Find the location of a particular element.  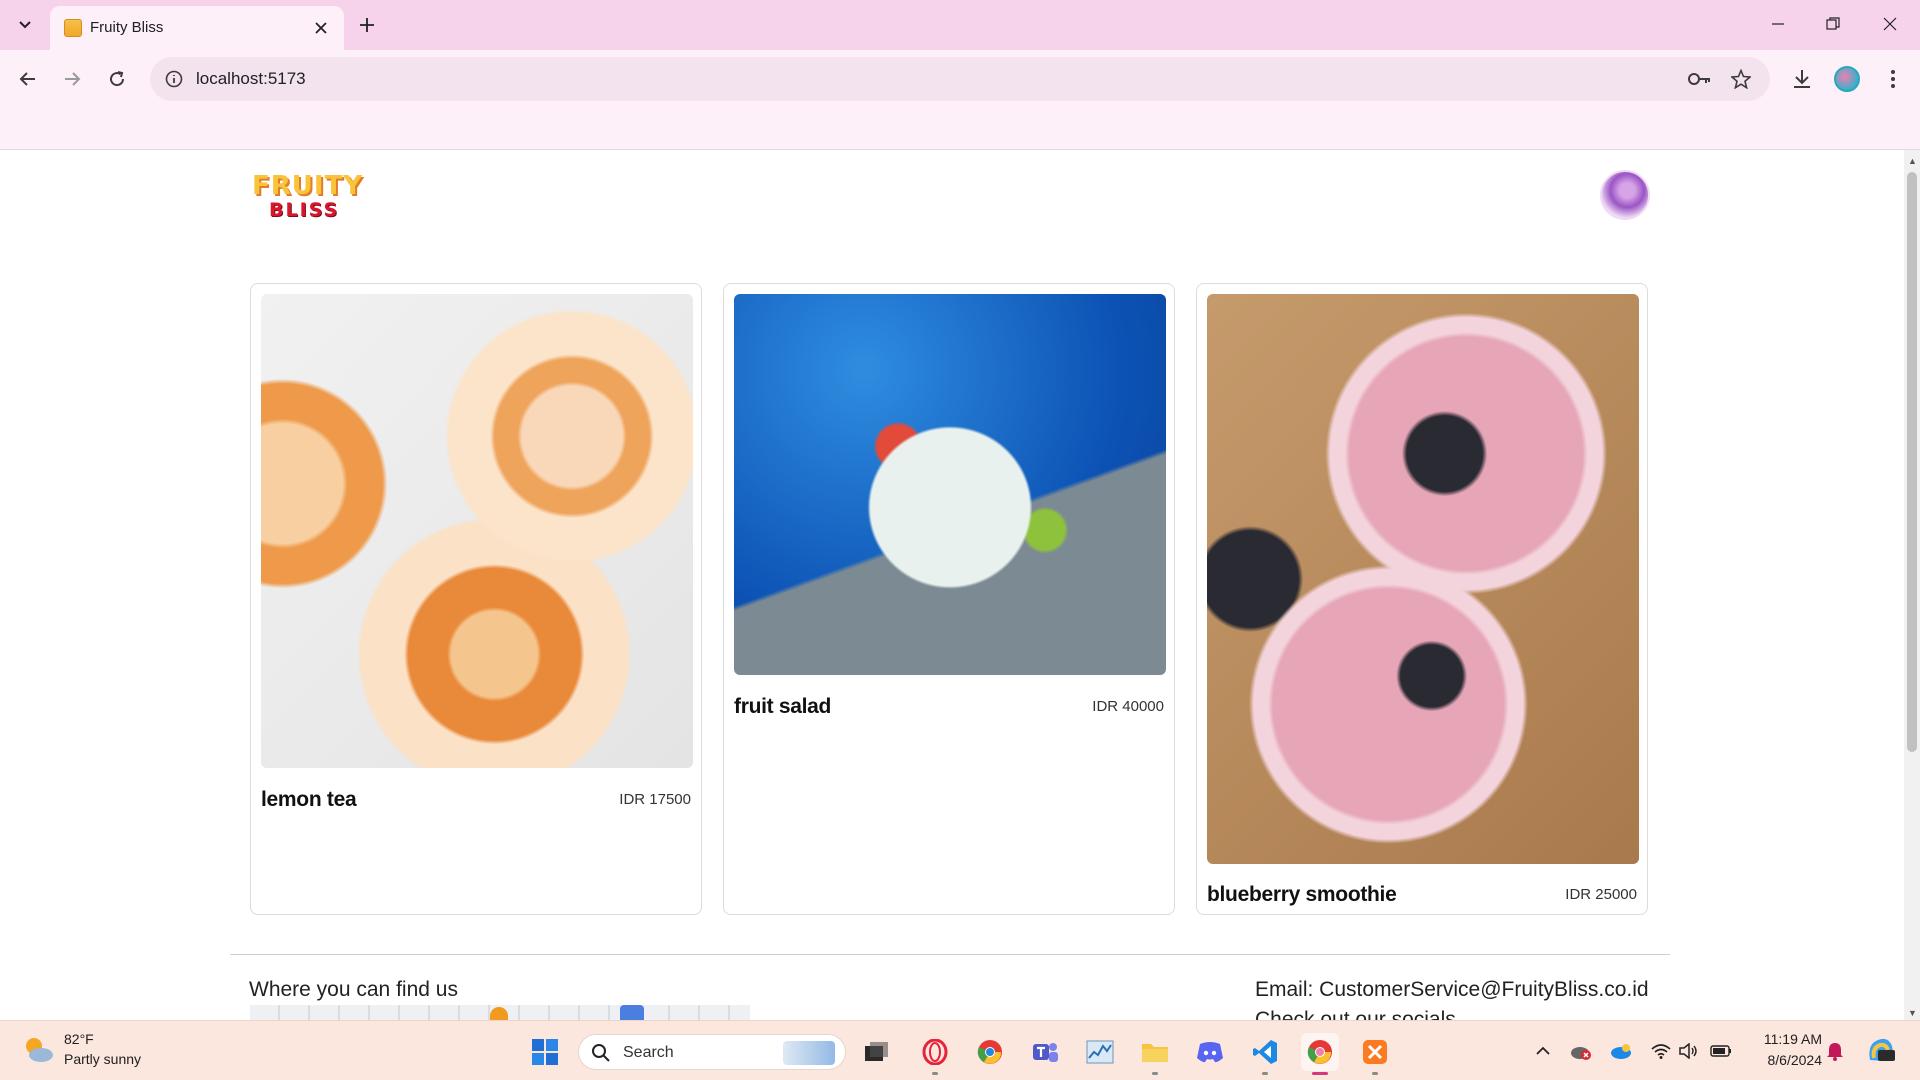

copilot-icon is located at coordinates (1882, 1049).